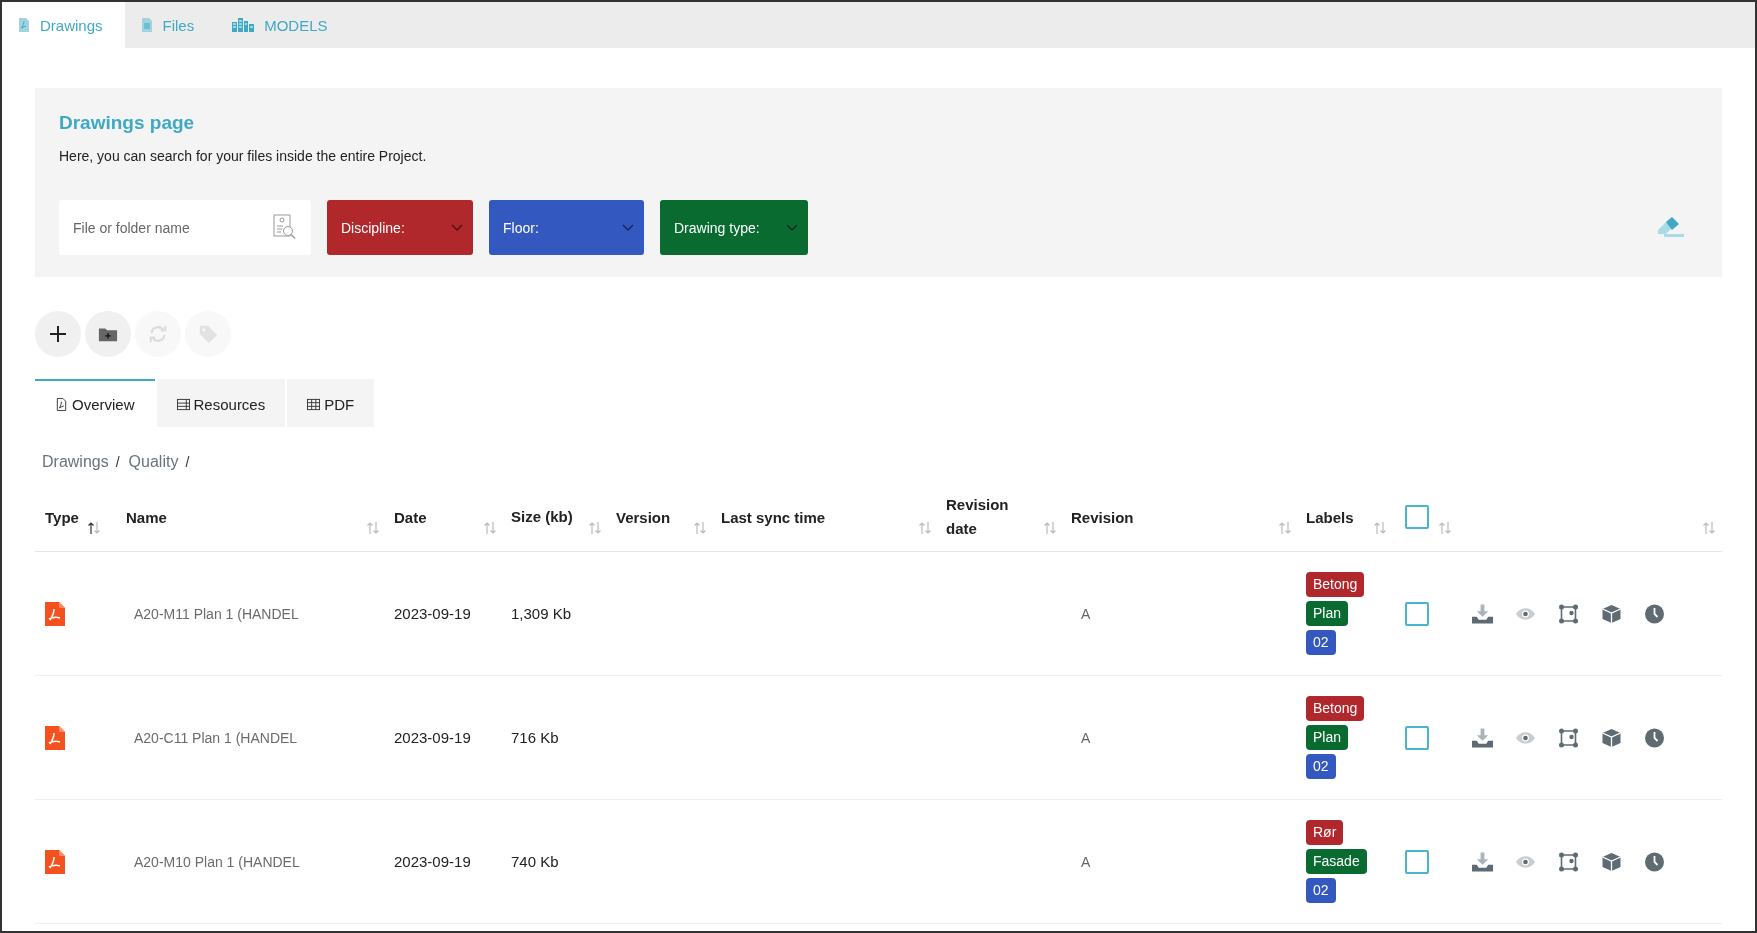  I want to click on label-tag: Fasade, so click(1336, 861).